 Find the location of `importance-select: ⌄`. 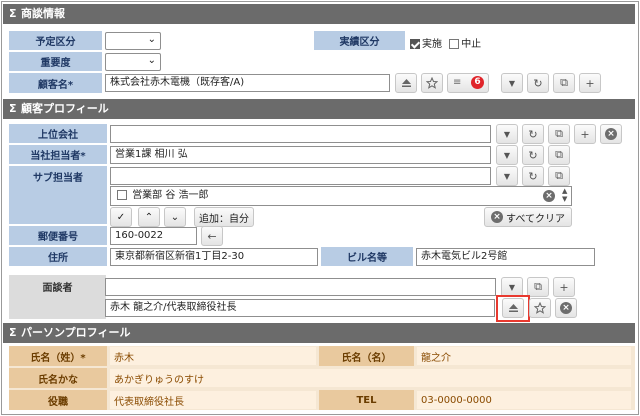

importance-select: ⌄ is located at coordinates (133, 62).